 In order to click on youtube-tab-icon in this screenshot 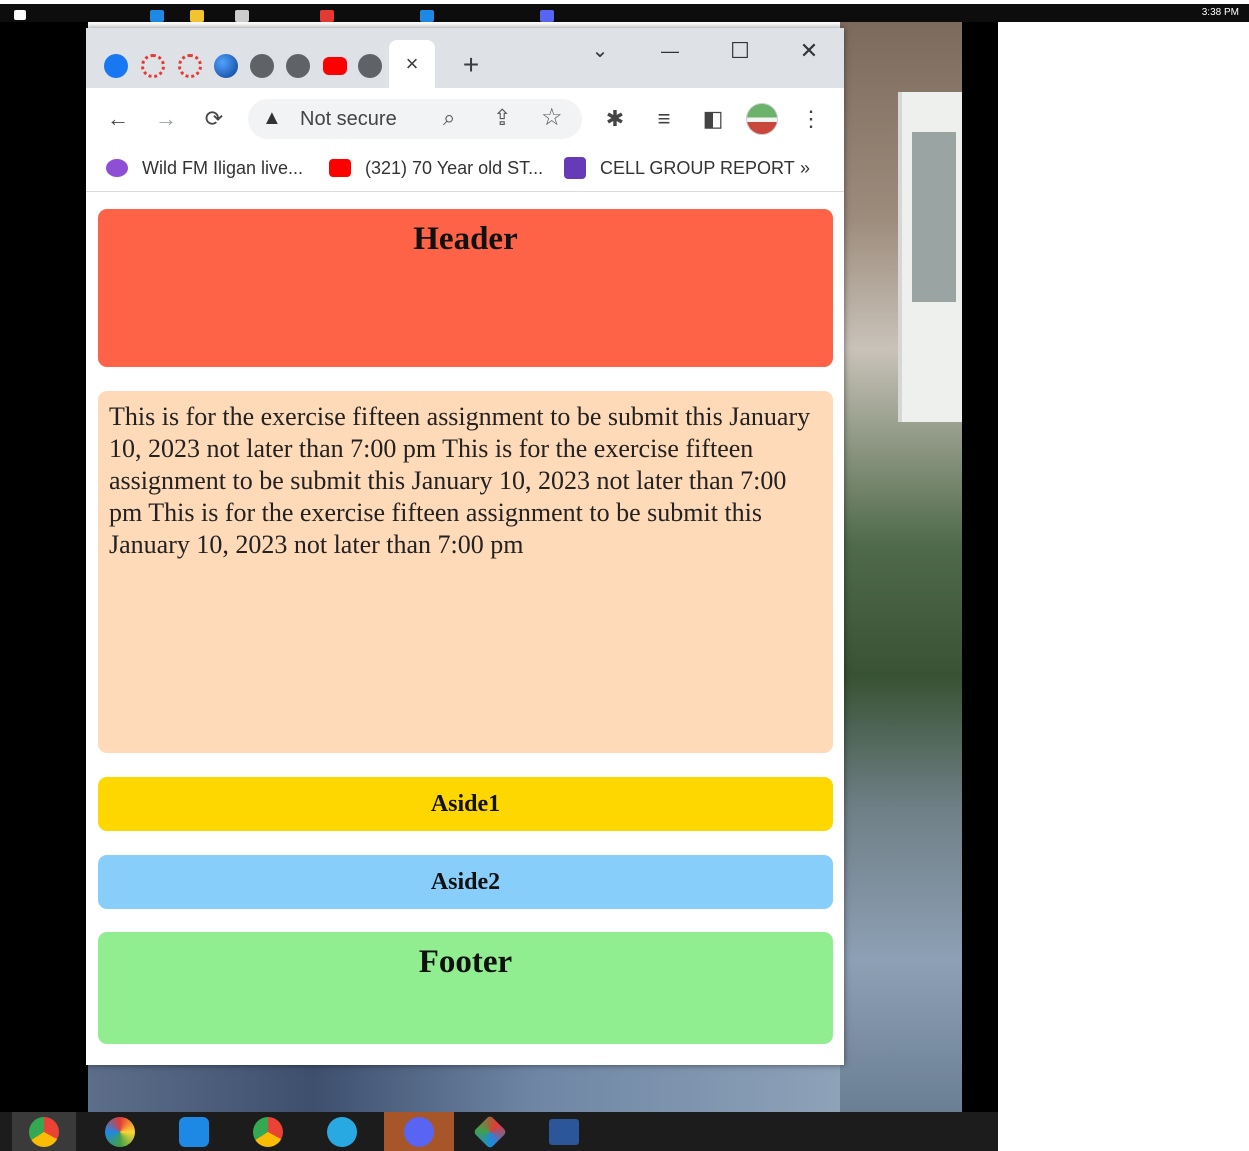, I will do `click(335, 66)`.